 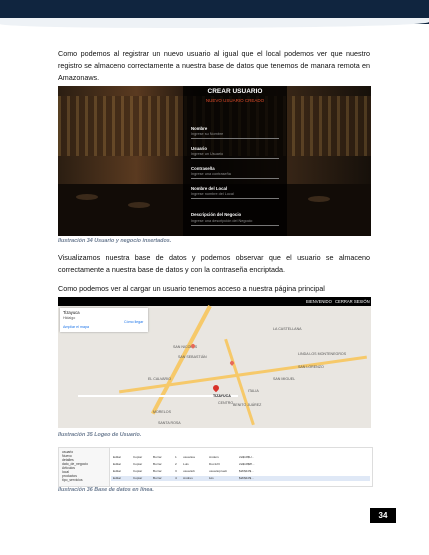 What do you see at coordinates (169, 423) in the screenshot?
I see `map-label: SANTA ROSA` at bounding box center [169, 423].